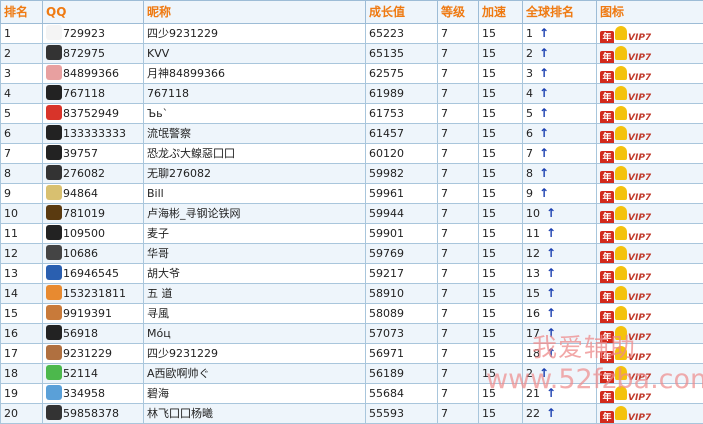 The image size is (703, 424). What do you see at coordinates (650, 12) in the screenshot?
I see `header-icon: 图标` at bounding box center [650, 12].